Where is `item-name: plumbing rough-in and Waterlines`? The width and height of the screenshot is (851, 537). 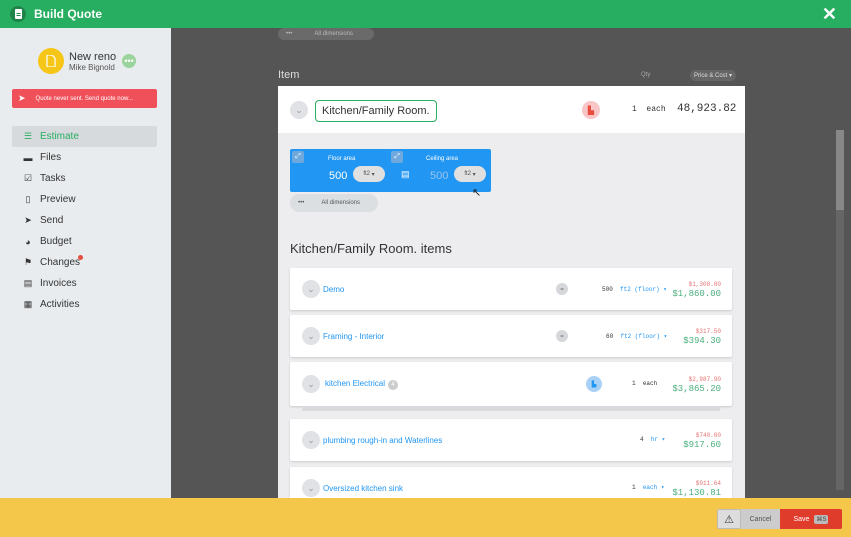 item-name: plumbing rough-in and Waterlines is located at coordinates (382, 440).